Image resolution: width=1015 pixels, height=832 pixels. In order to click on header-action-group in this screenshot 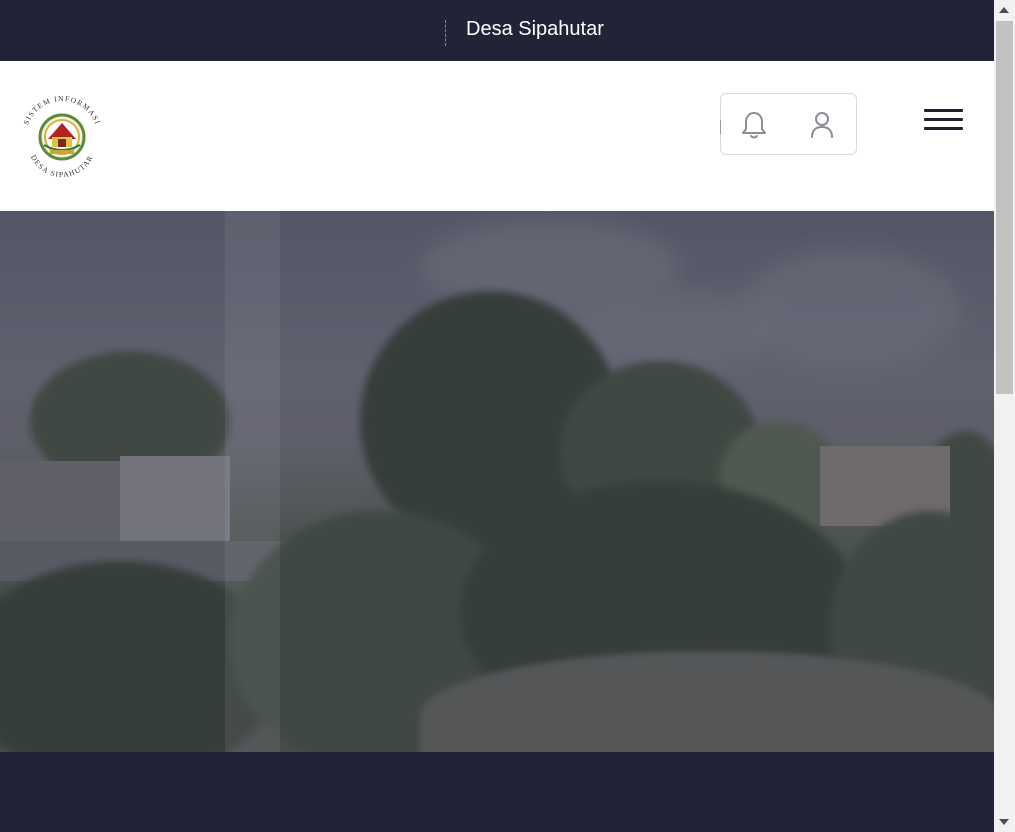, I will do `click(788, 124)`.